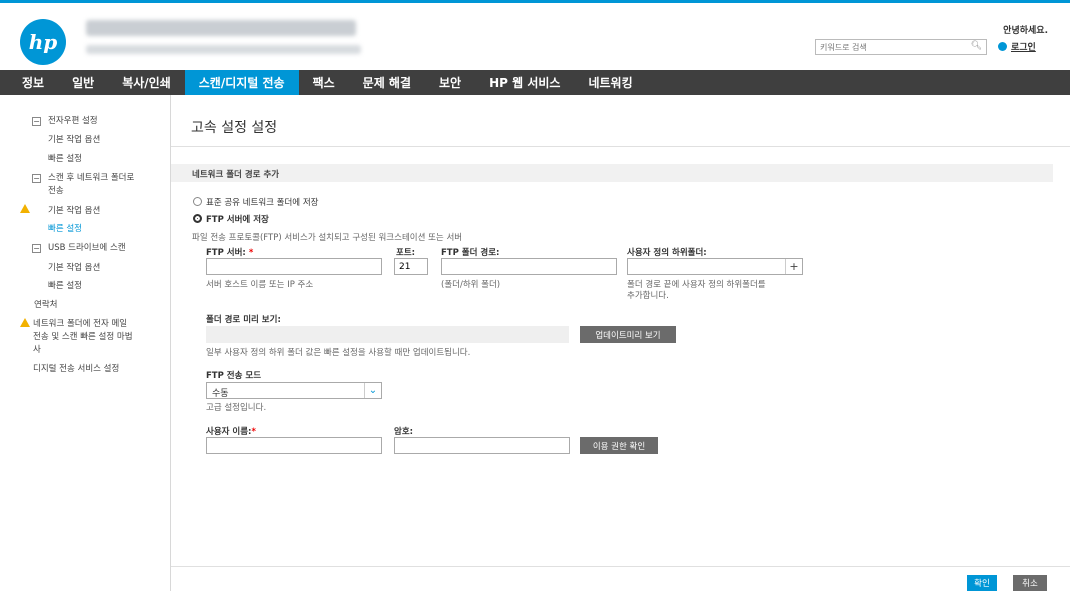 The width and height of the screenshot is (1070, 591). I want to click on sidebar-item-digital-sending-service: 디지털 전송 서비스 설정, so click(76, 369).